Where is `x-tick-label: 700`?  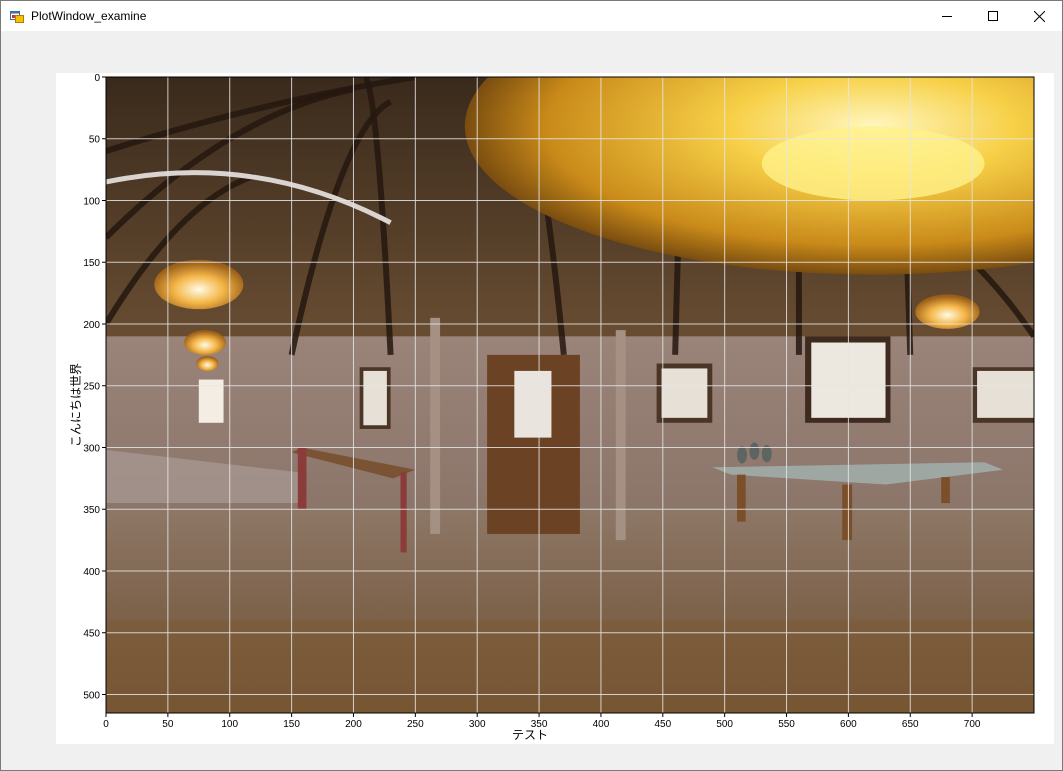
x-tick-label: 700 is located at coordinates (972, 724).